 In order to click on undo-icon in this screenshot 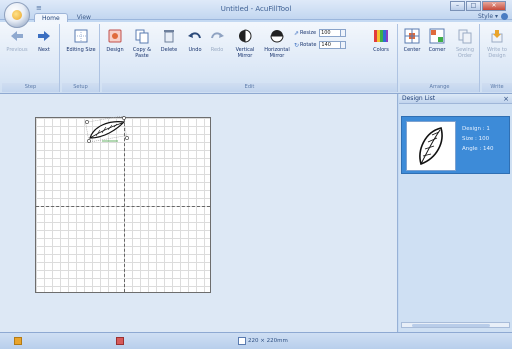, I will do `click(194, 35)`.